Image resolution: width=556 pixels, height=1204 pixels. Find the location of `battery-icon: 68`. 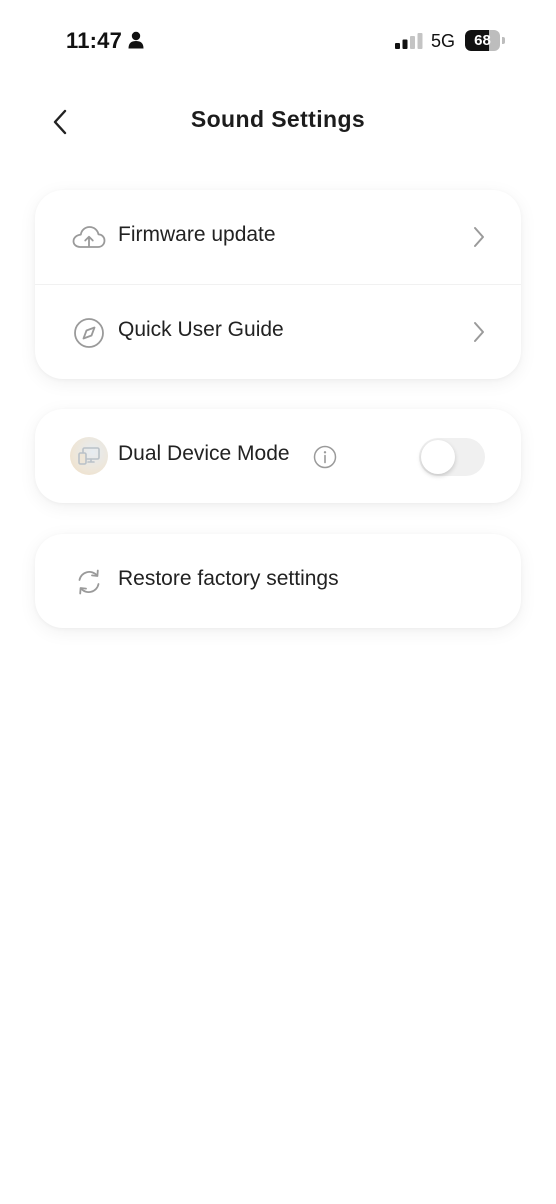

battery-icon: 68 is located at coordinates (485, 40).